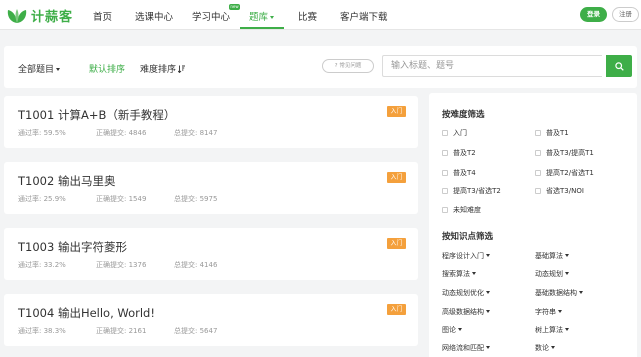  I want to click on faq-button: ? 常见问题, so click(348, 66).